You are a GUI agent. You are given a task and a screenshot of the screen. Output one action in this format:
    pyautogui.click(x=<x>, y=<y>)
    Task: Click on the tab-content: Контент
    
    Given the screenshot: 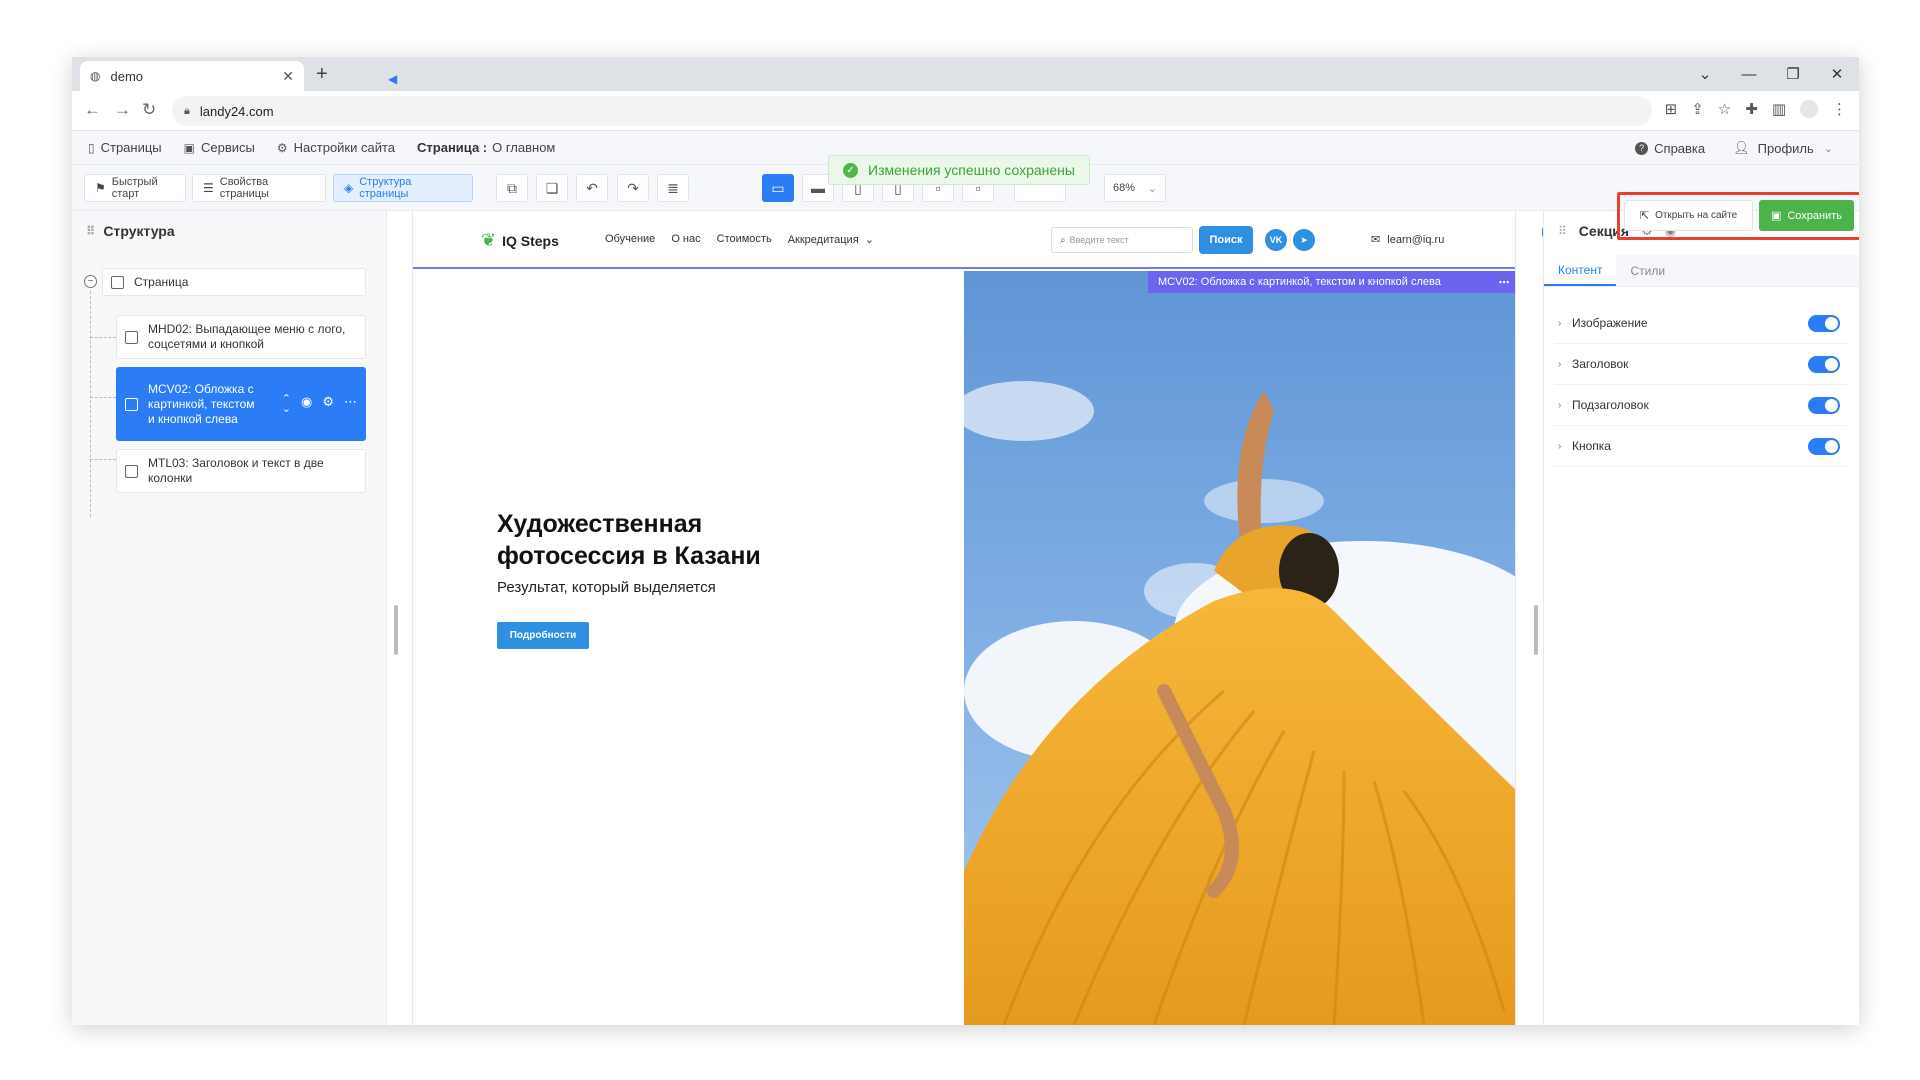 What is the action you would take?
    pyautogui.click(x=1580, y=270)
    